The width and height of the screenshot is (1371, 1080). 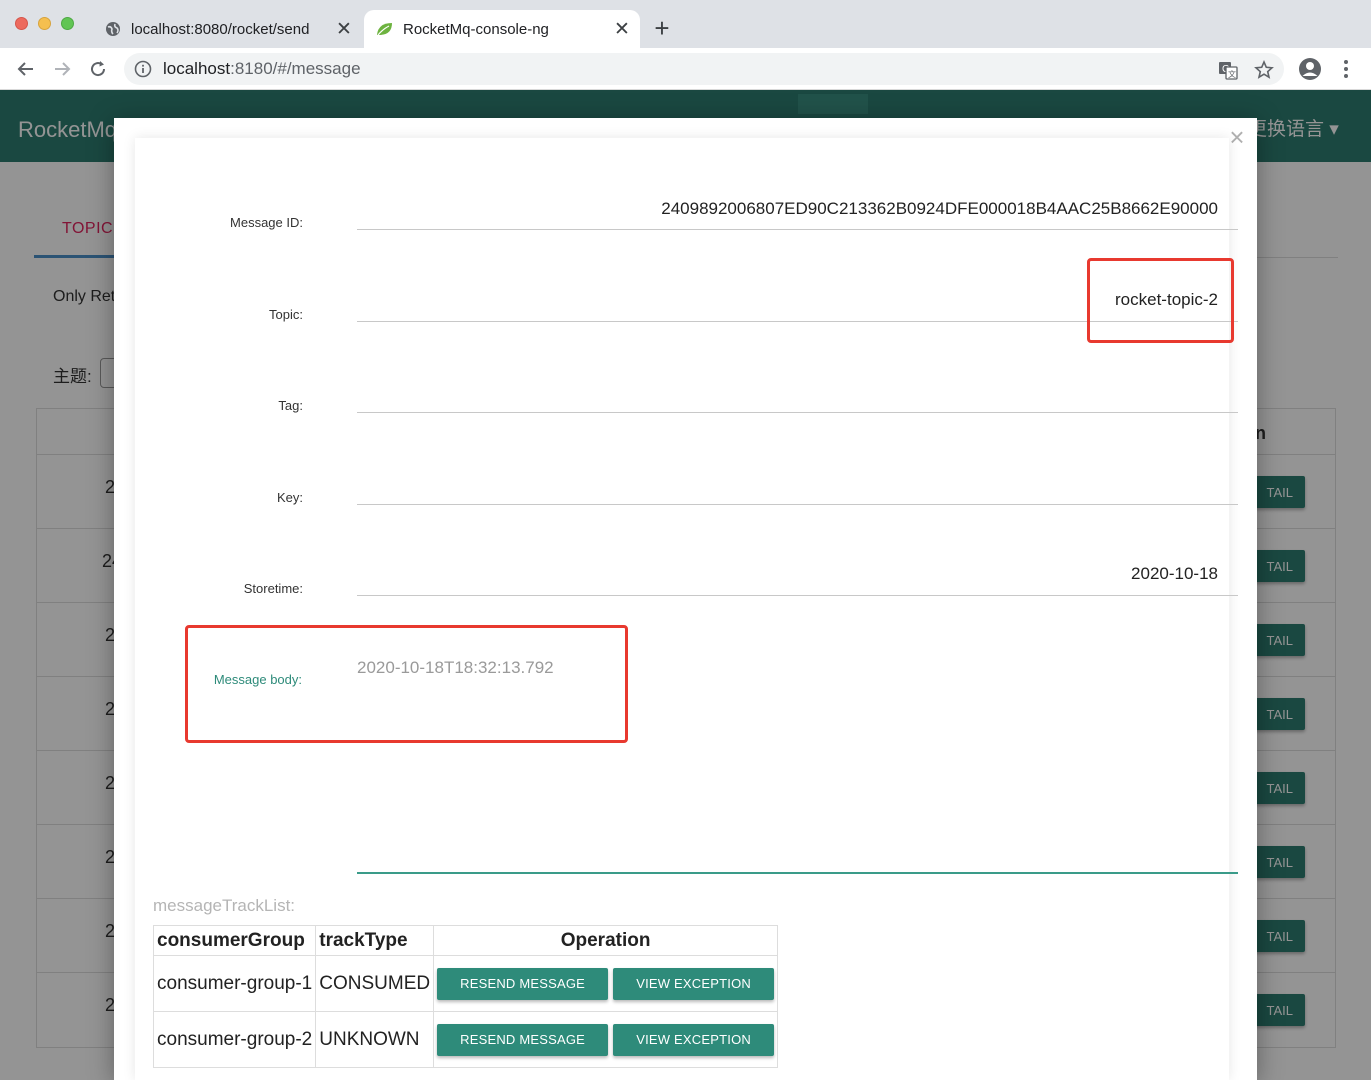 What do you see at coordinates (1310, 69) in the screenshot?
I see `account-icon` at bounding box center [1310, 69].